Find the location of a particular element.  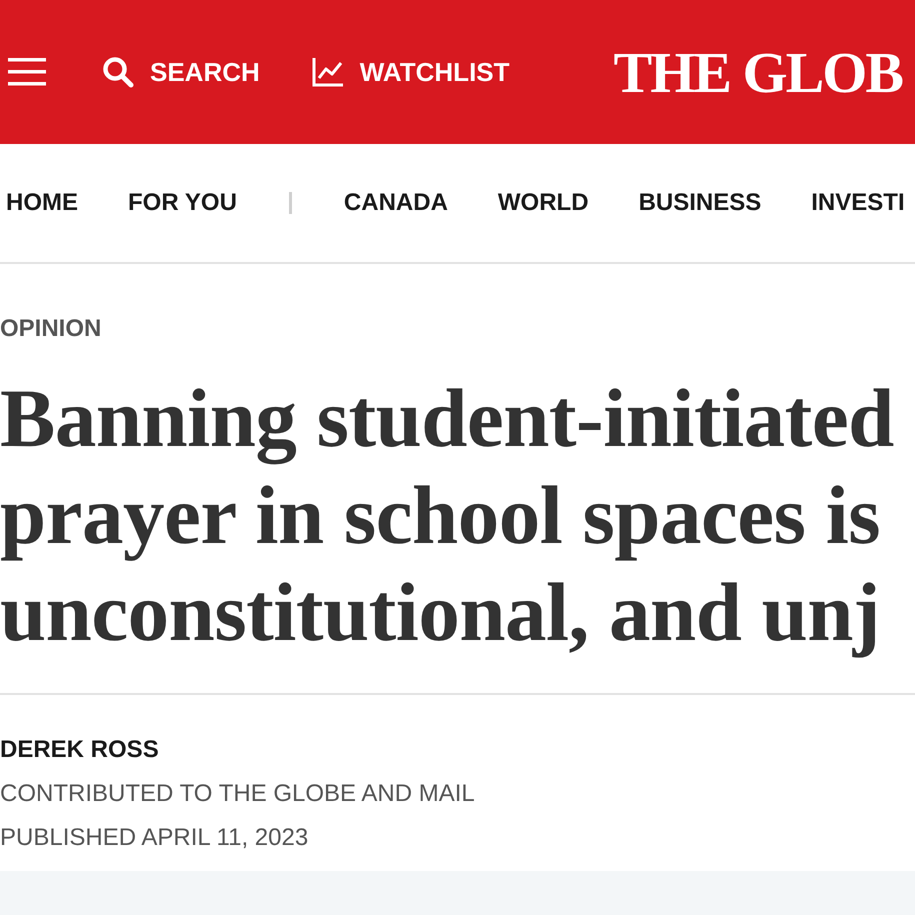

menu-icon is located at coordinates (27, 72).